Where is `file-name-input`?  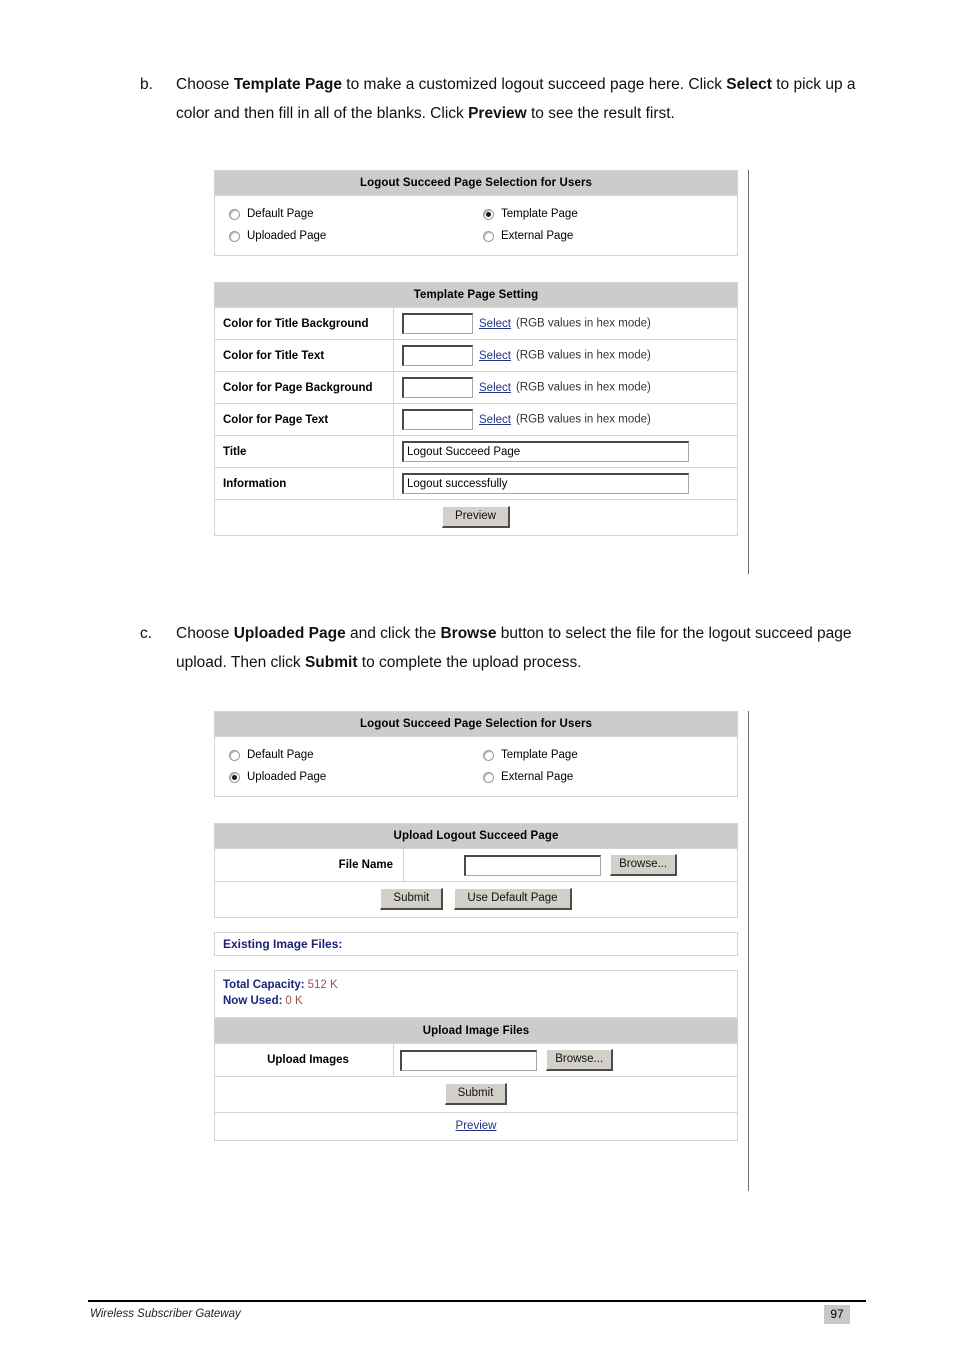 file-name-input is located at coordinates (532, 865).